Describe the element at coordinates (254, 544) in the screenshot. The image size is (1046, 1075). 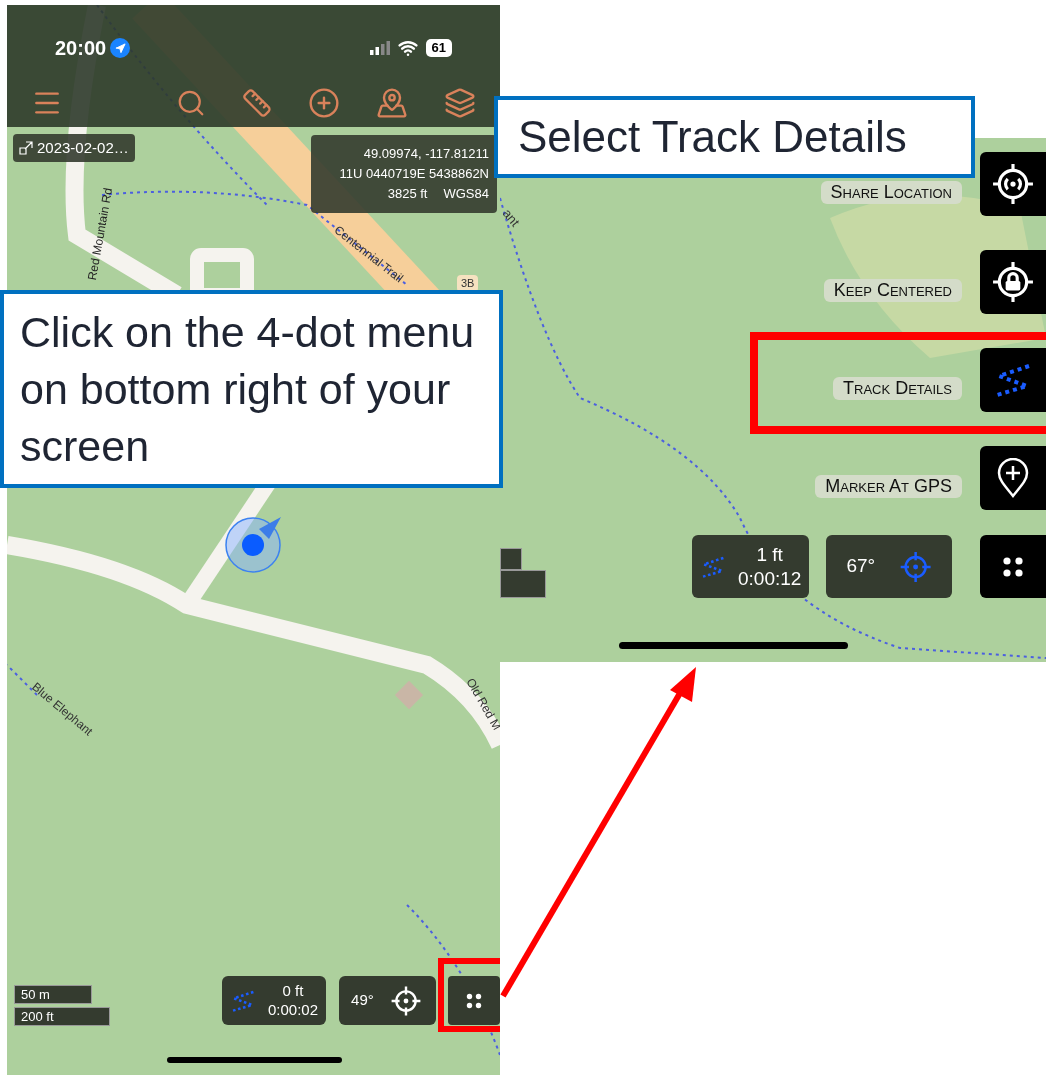
I see `position-marker-drawing` at that location.